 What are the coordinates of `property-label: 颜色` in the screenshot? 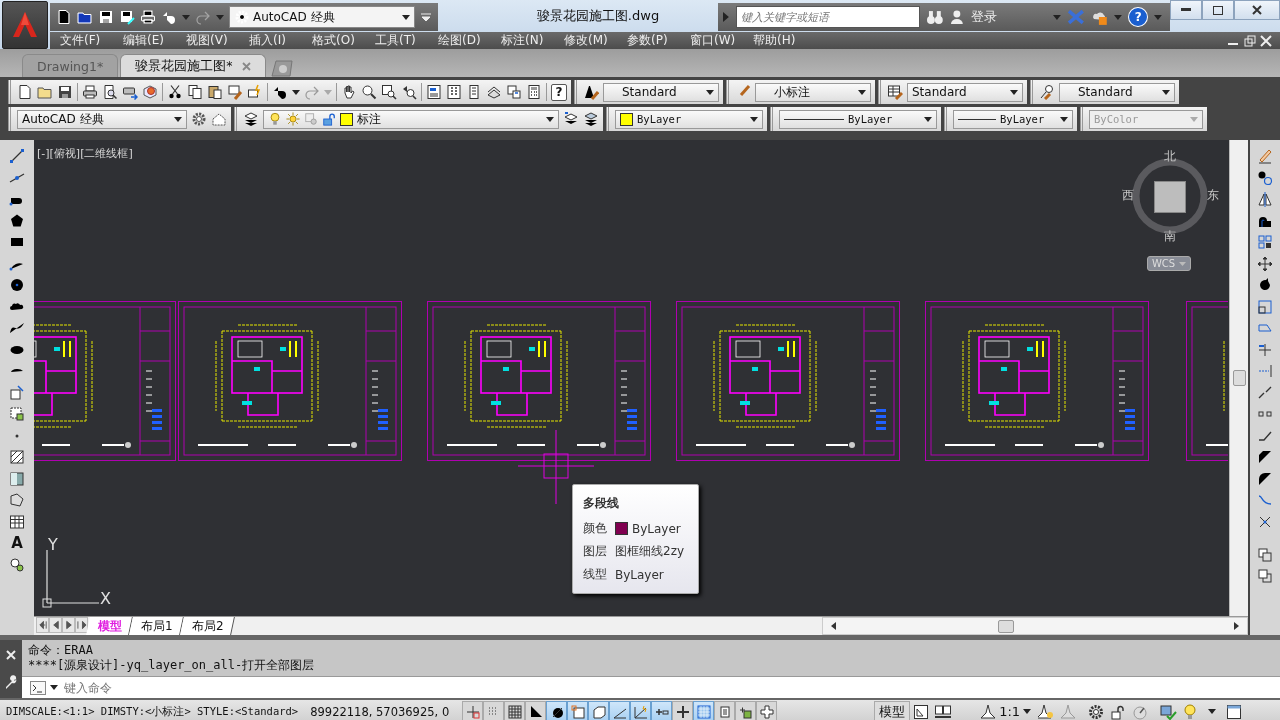 It's located at (595, 528).